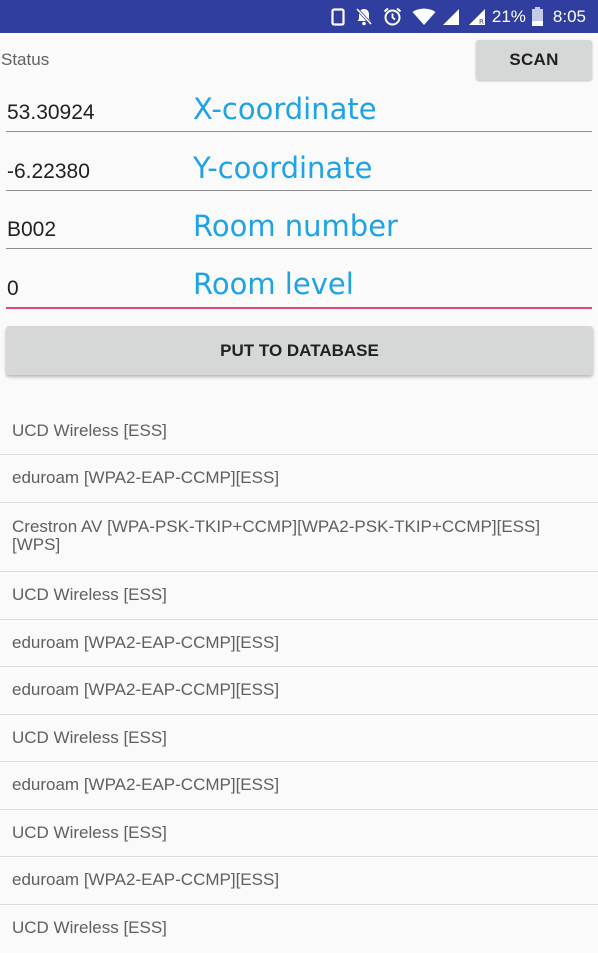 The height and width of the screenshot is (953, 598). What do you see at coordinates (13, 288) in the screenshot?
I see `room-level-value: 0` at bounding box center [13, 288].